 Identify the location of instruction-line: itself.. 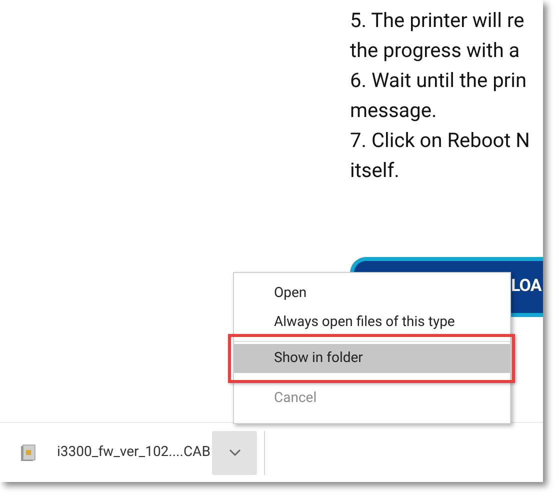
(375, 170).